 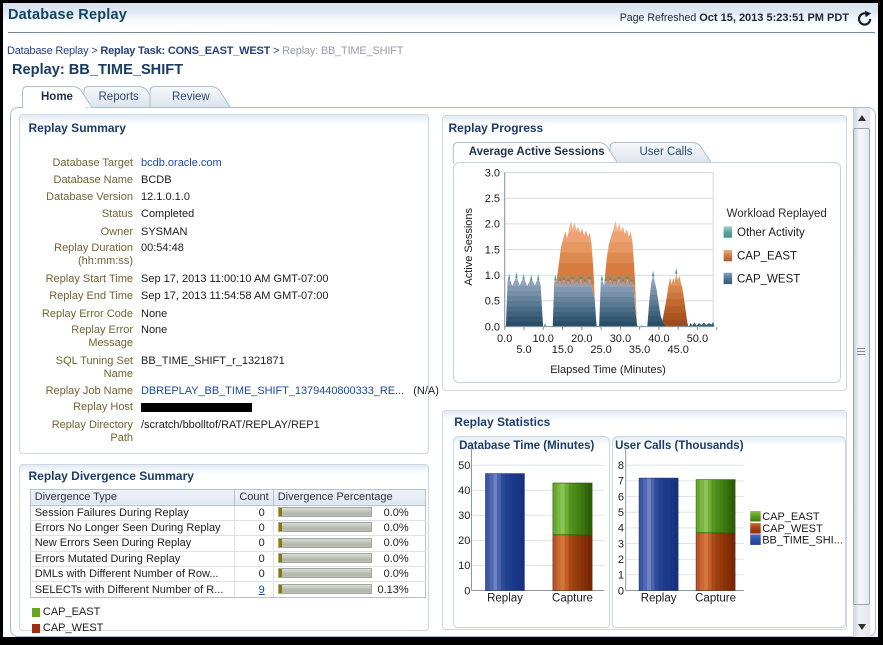 What do you see at coordinates (492, 276) in the screenshot?
I see `svg-text: 1.0` at bounding box center [492, 276].